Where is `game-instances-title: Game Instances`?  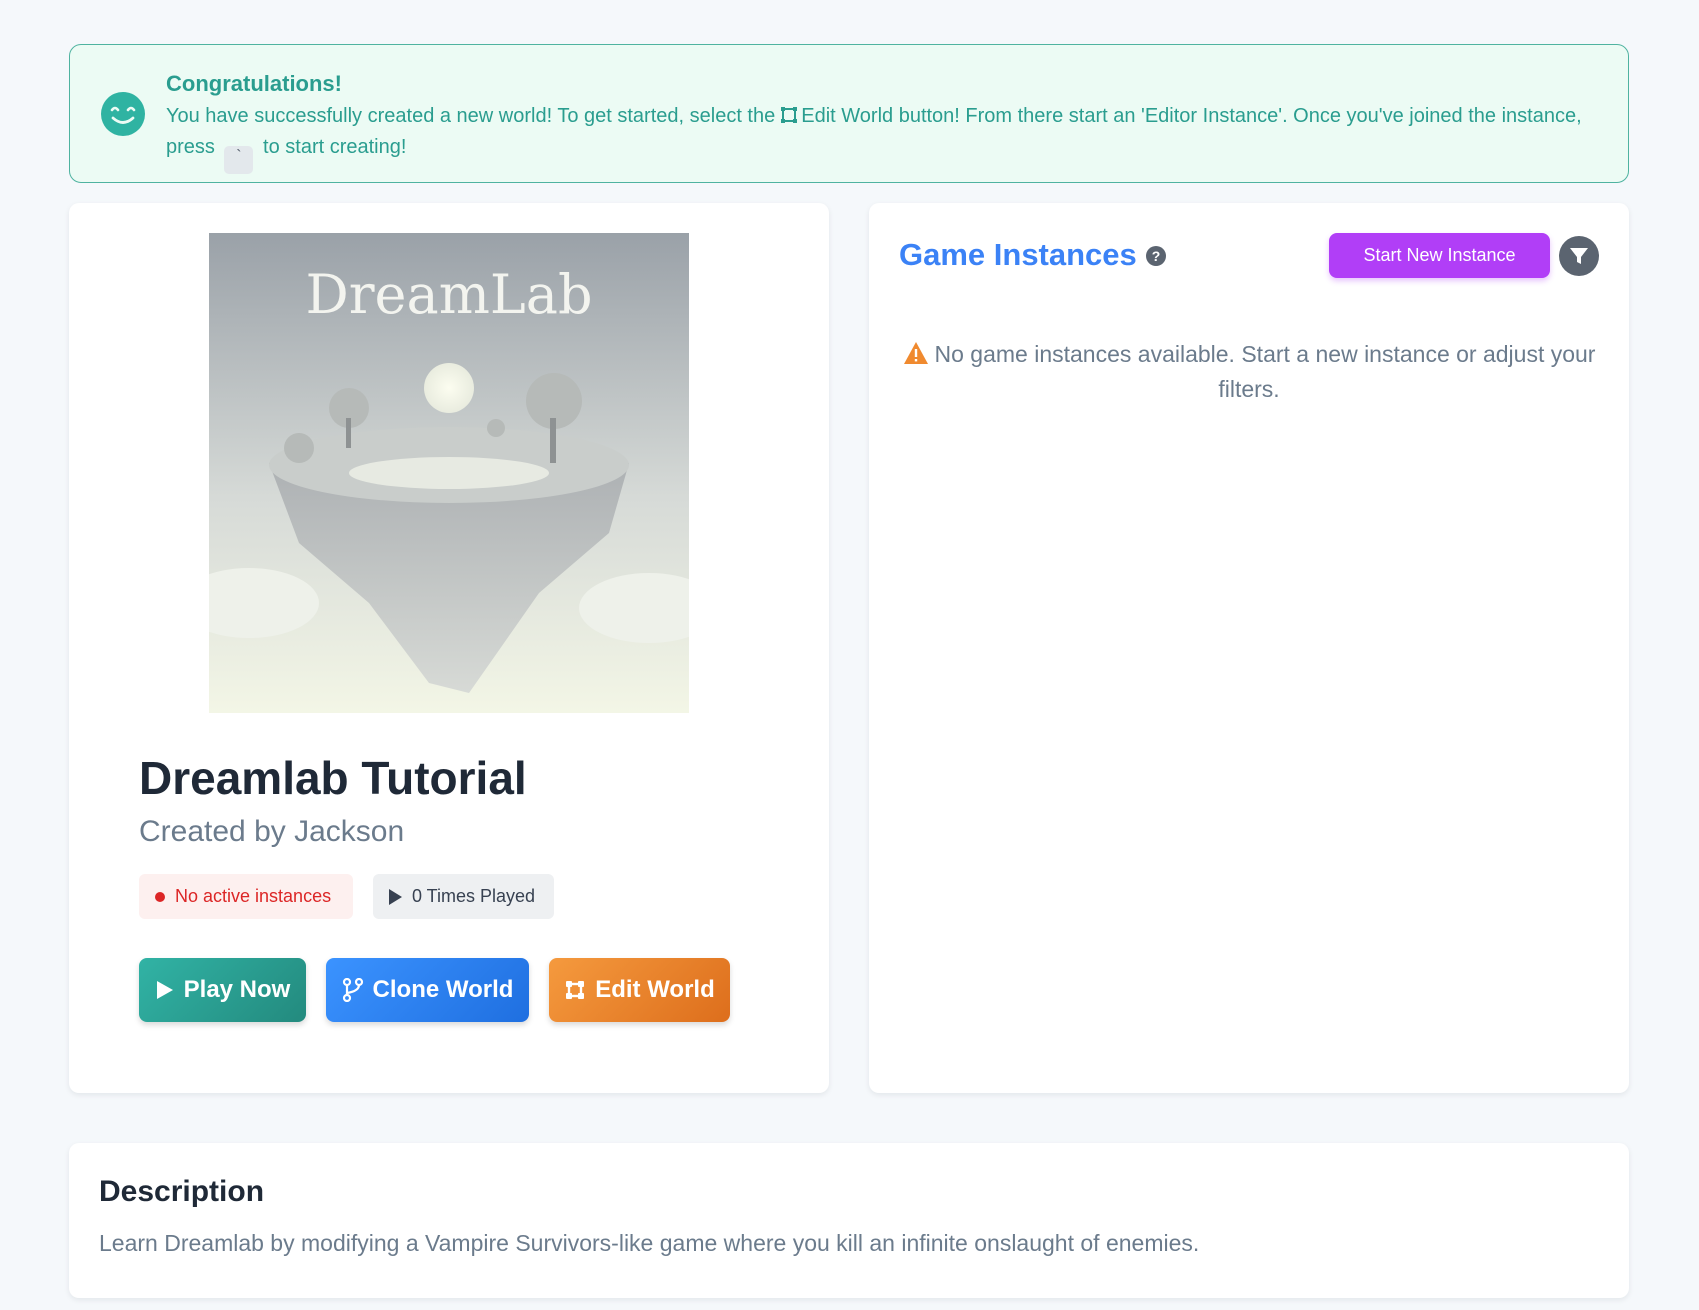
game-instances-title: Game Instances is located at coordinates (1018, 254).